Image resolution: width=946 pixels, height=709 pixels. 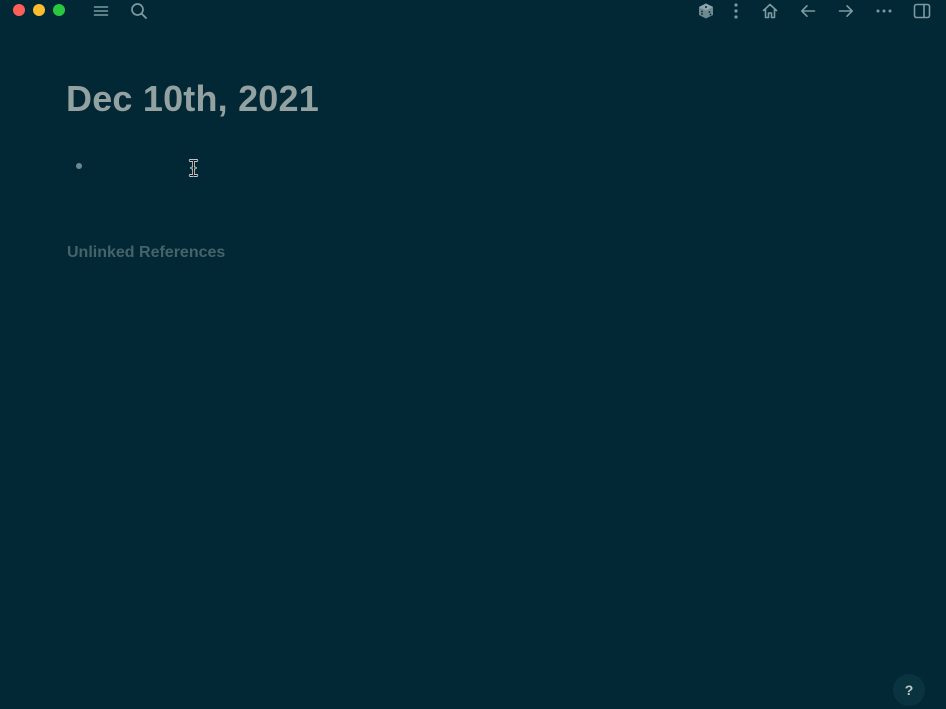 I want to click on sidebar-icon, so click(x=922, y=11).